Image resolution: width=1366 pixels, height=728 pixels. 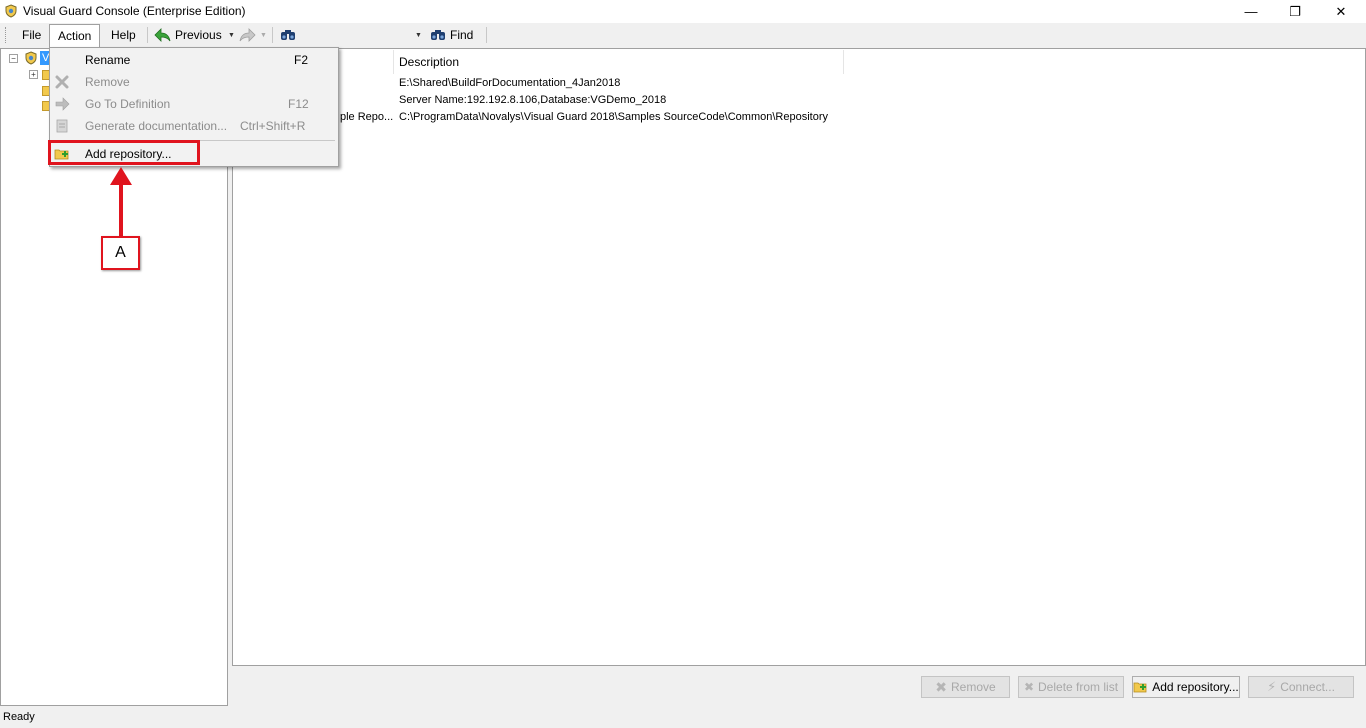 I want to click on menu-item-label: Rename, so click(x=108, y=60).